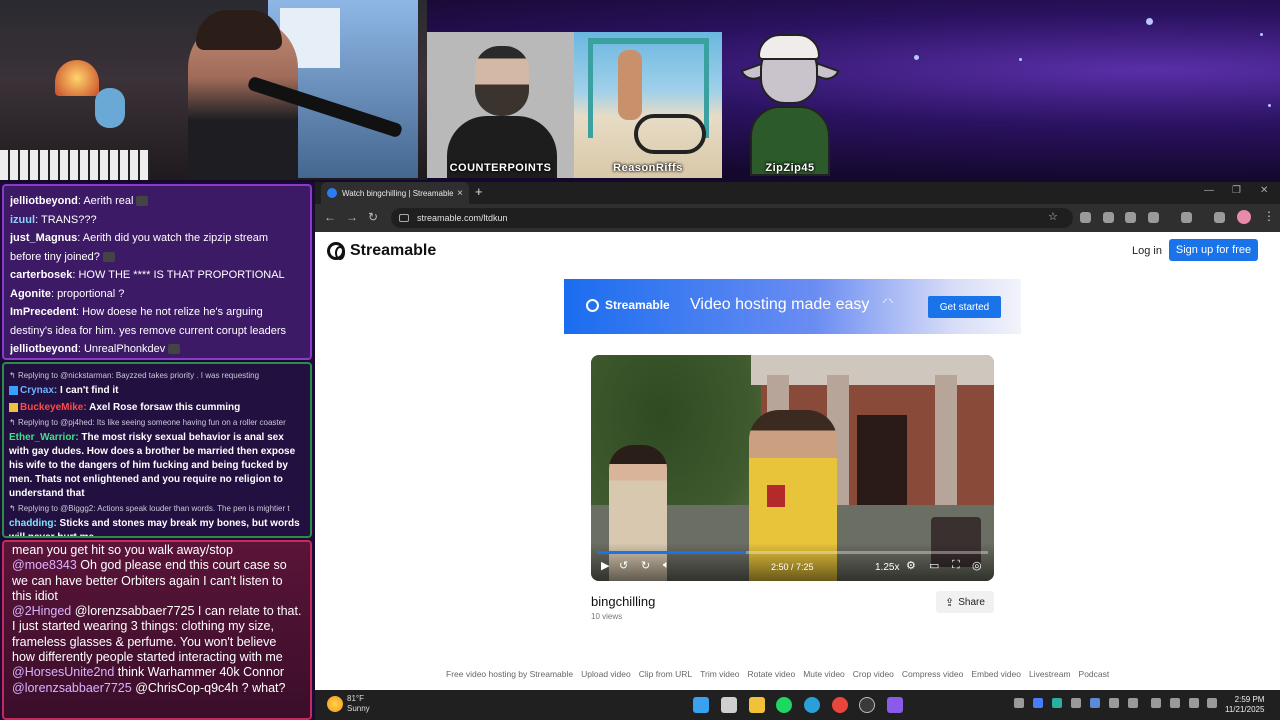  Describe the element at coordinates (780, 304) in the screenshot. I see `banner-tagline: Video hosting made easy` at that location.